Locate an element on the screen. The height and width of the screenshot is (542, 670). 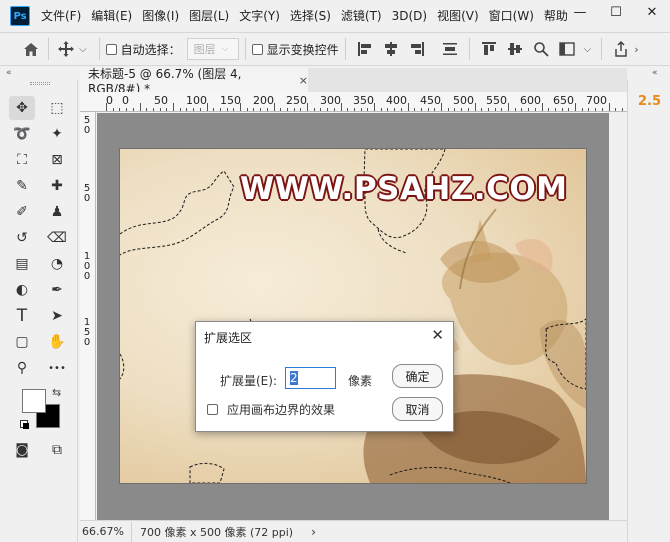
distribute-icon is located at coordinates (450, 49).